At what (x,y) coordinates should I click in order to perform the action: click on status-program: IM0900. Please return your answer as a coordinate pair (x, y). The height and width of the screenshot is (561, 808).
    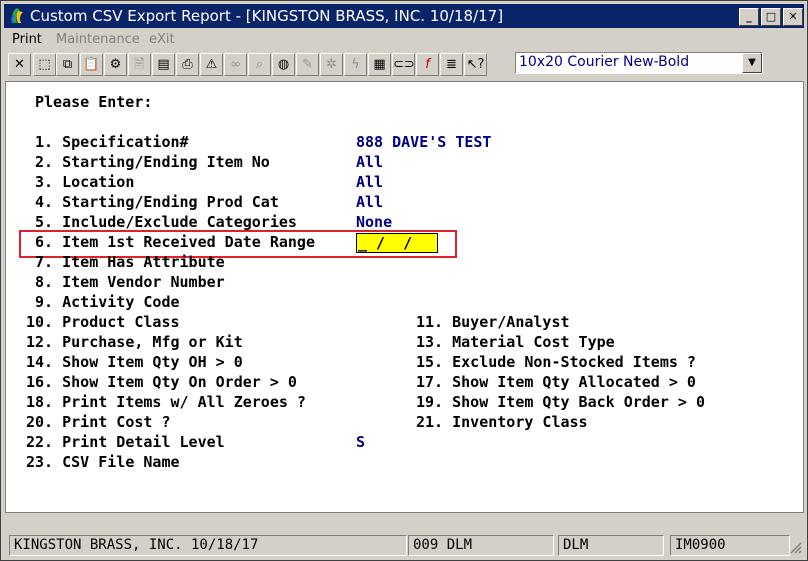
    Looking at the image, I should click on (730, 545).